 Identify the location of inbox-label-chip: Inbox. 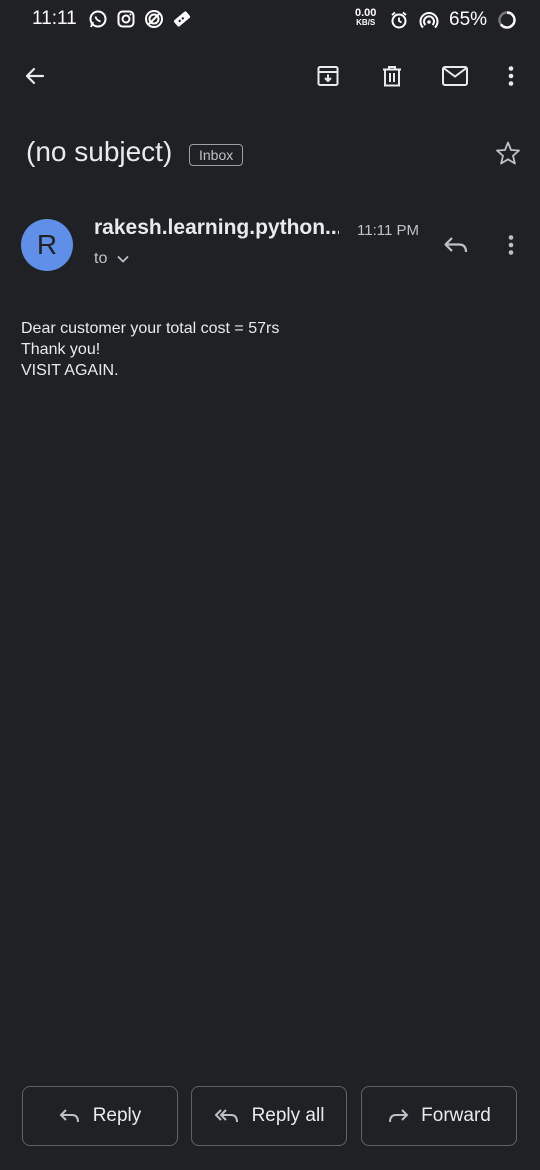
(216, 155).